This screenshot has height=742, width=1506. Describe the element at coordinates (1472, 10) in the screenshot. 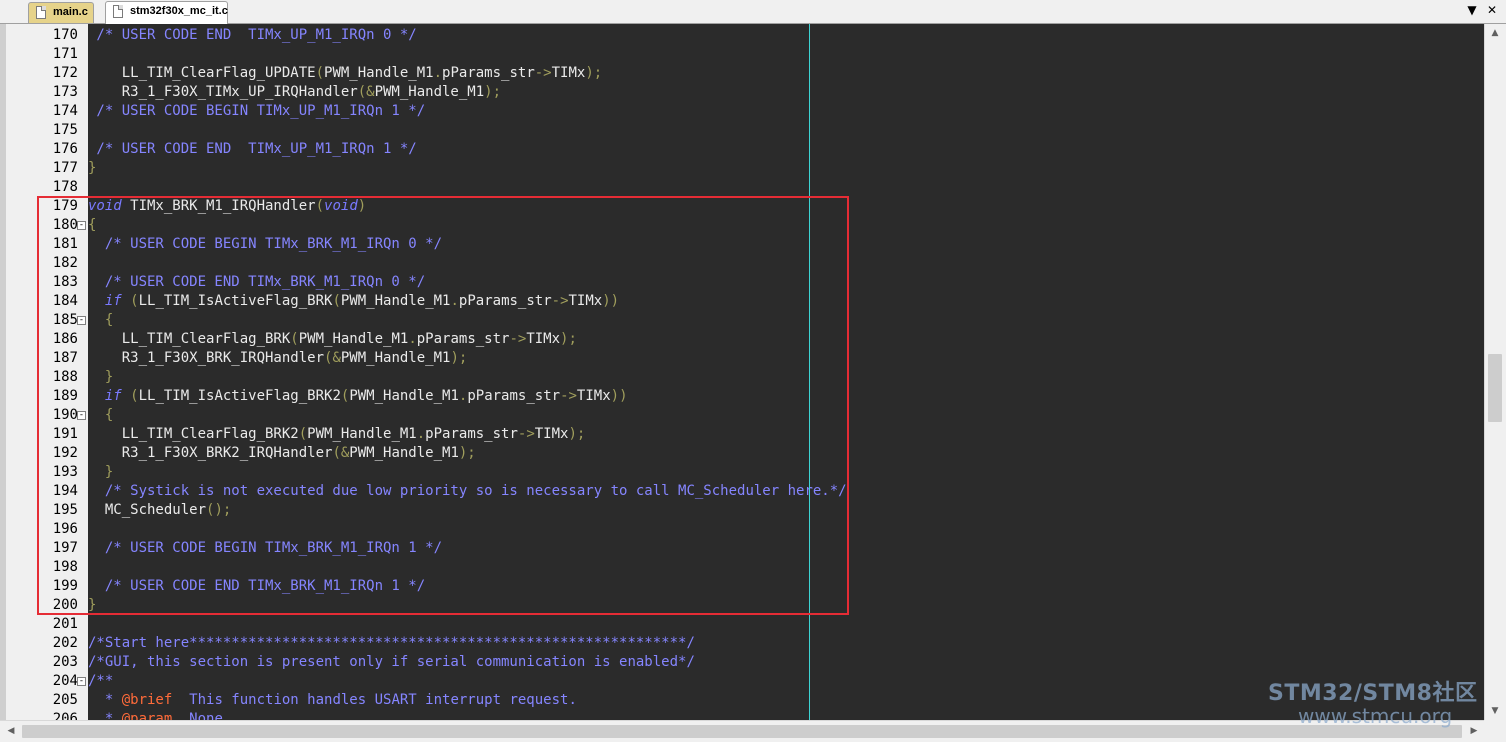

I see `chevron-down-icon: ▼` at that location.